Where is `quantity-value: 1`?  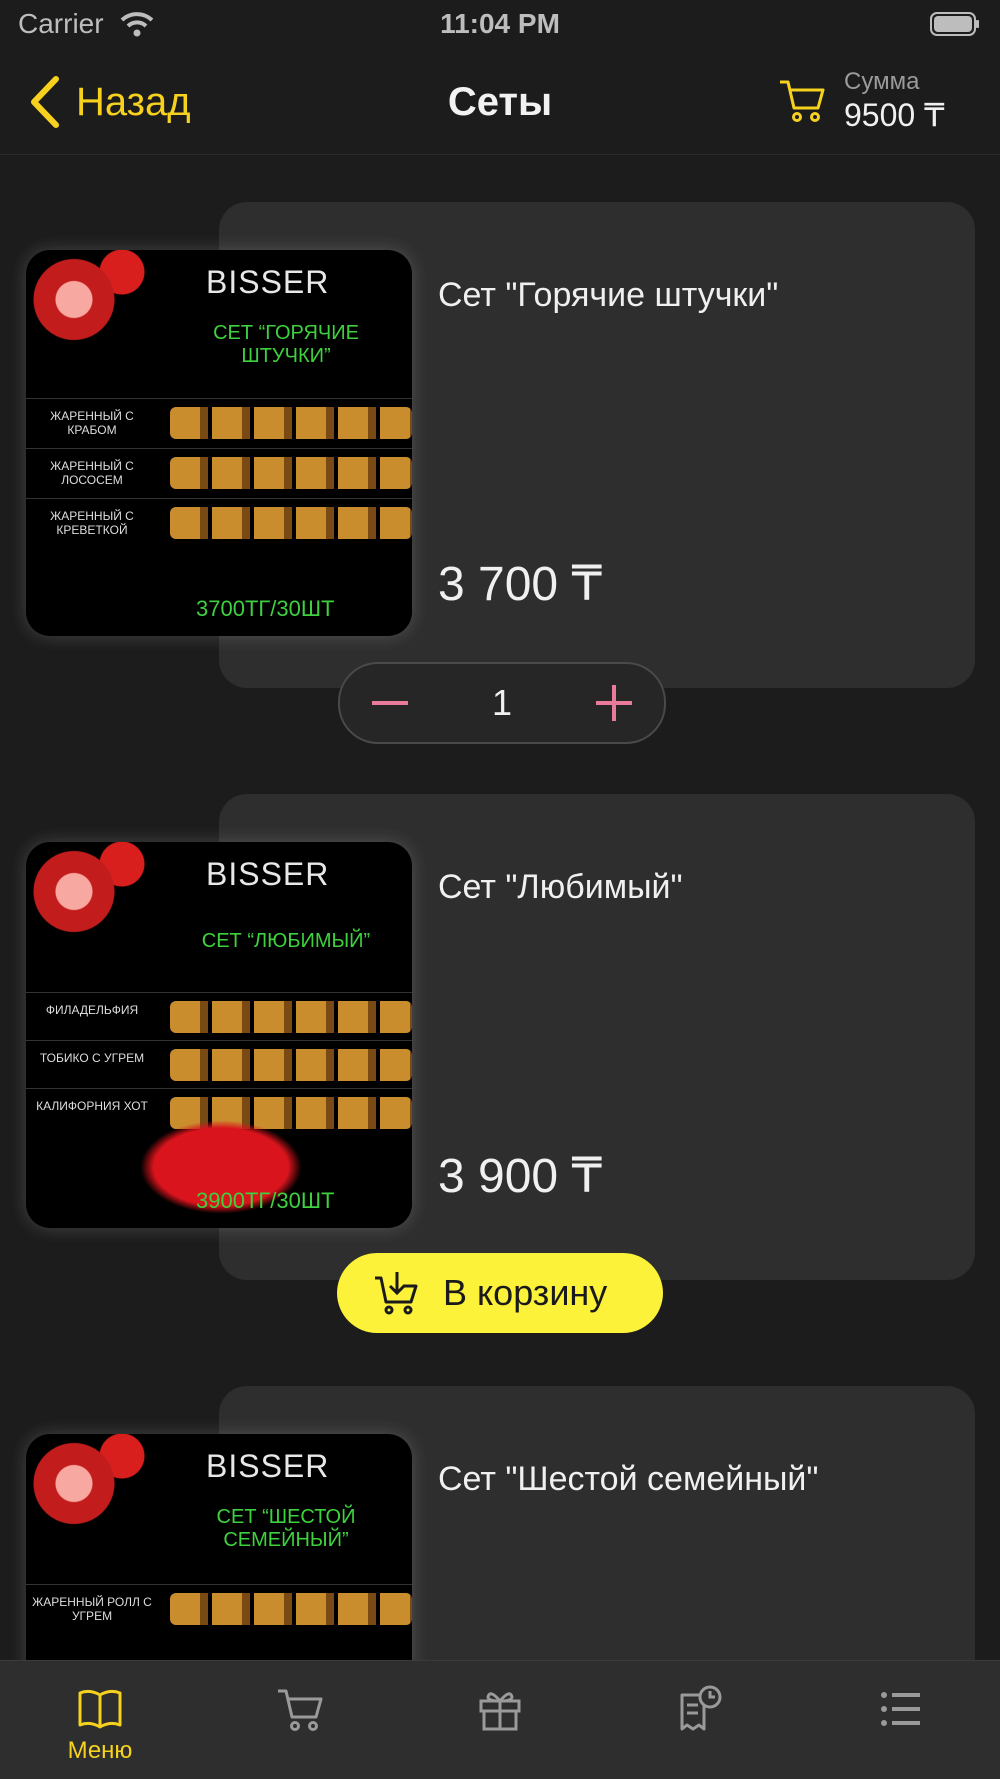 quantity-value: 1 is located at coordinates (502, 702).